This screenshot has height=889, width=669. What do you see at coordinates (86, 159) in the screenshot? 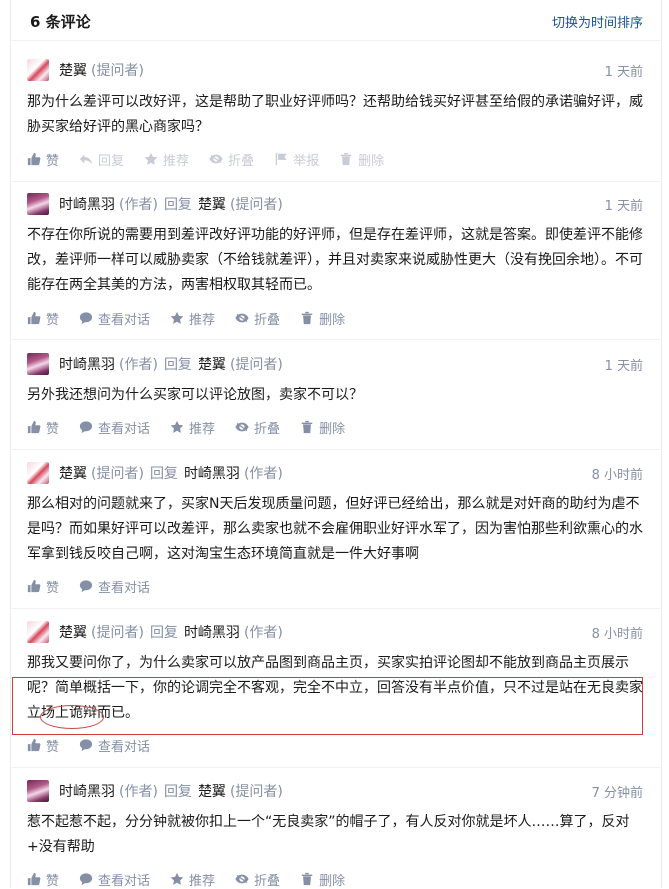
I see `reply-arrow-icon` at bounding box center [86, 159].